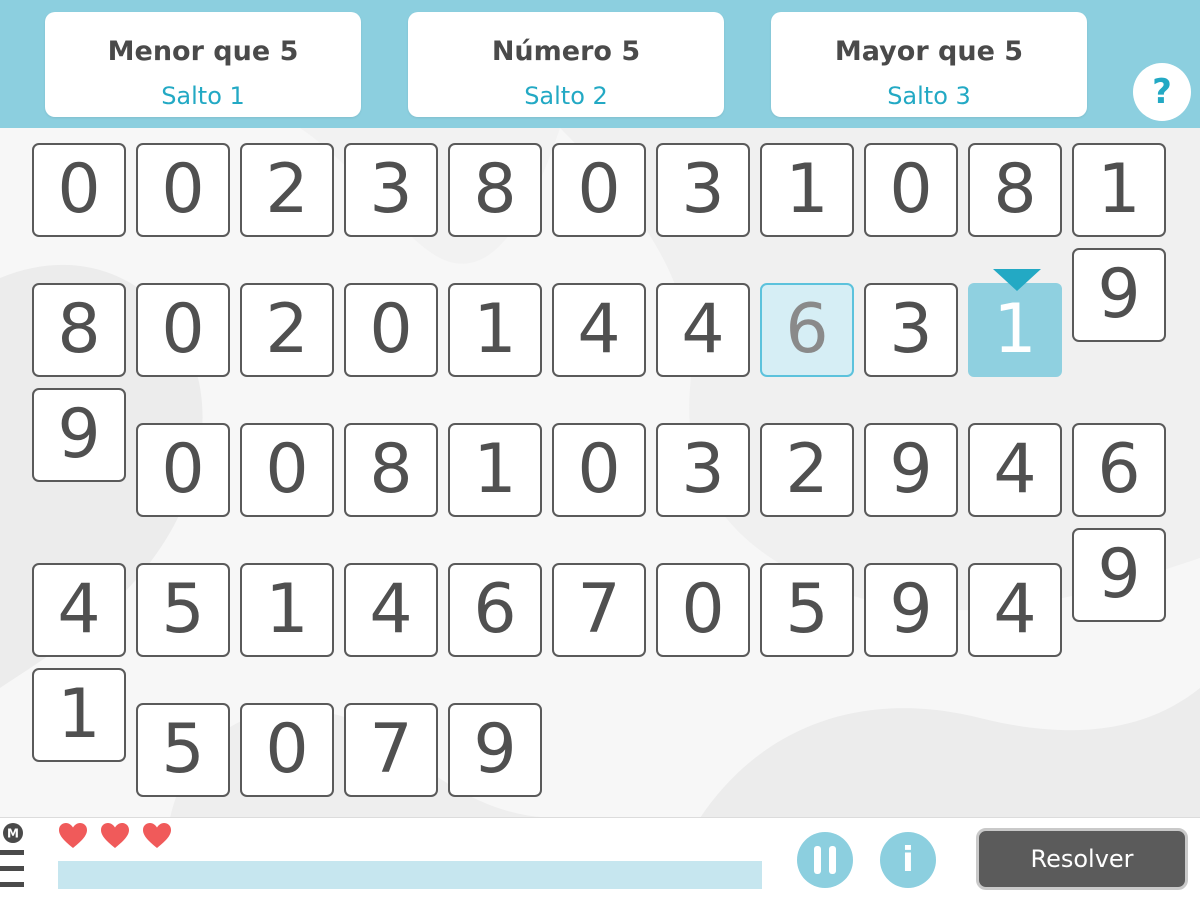 The height and width of the screenshot is (902, 1200). Describe the element at coordinates (929, 96) in the screenshot. I see `rule-jump: Salto 3` at that location.